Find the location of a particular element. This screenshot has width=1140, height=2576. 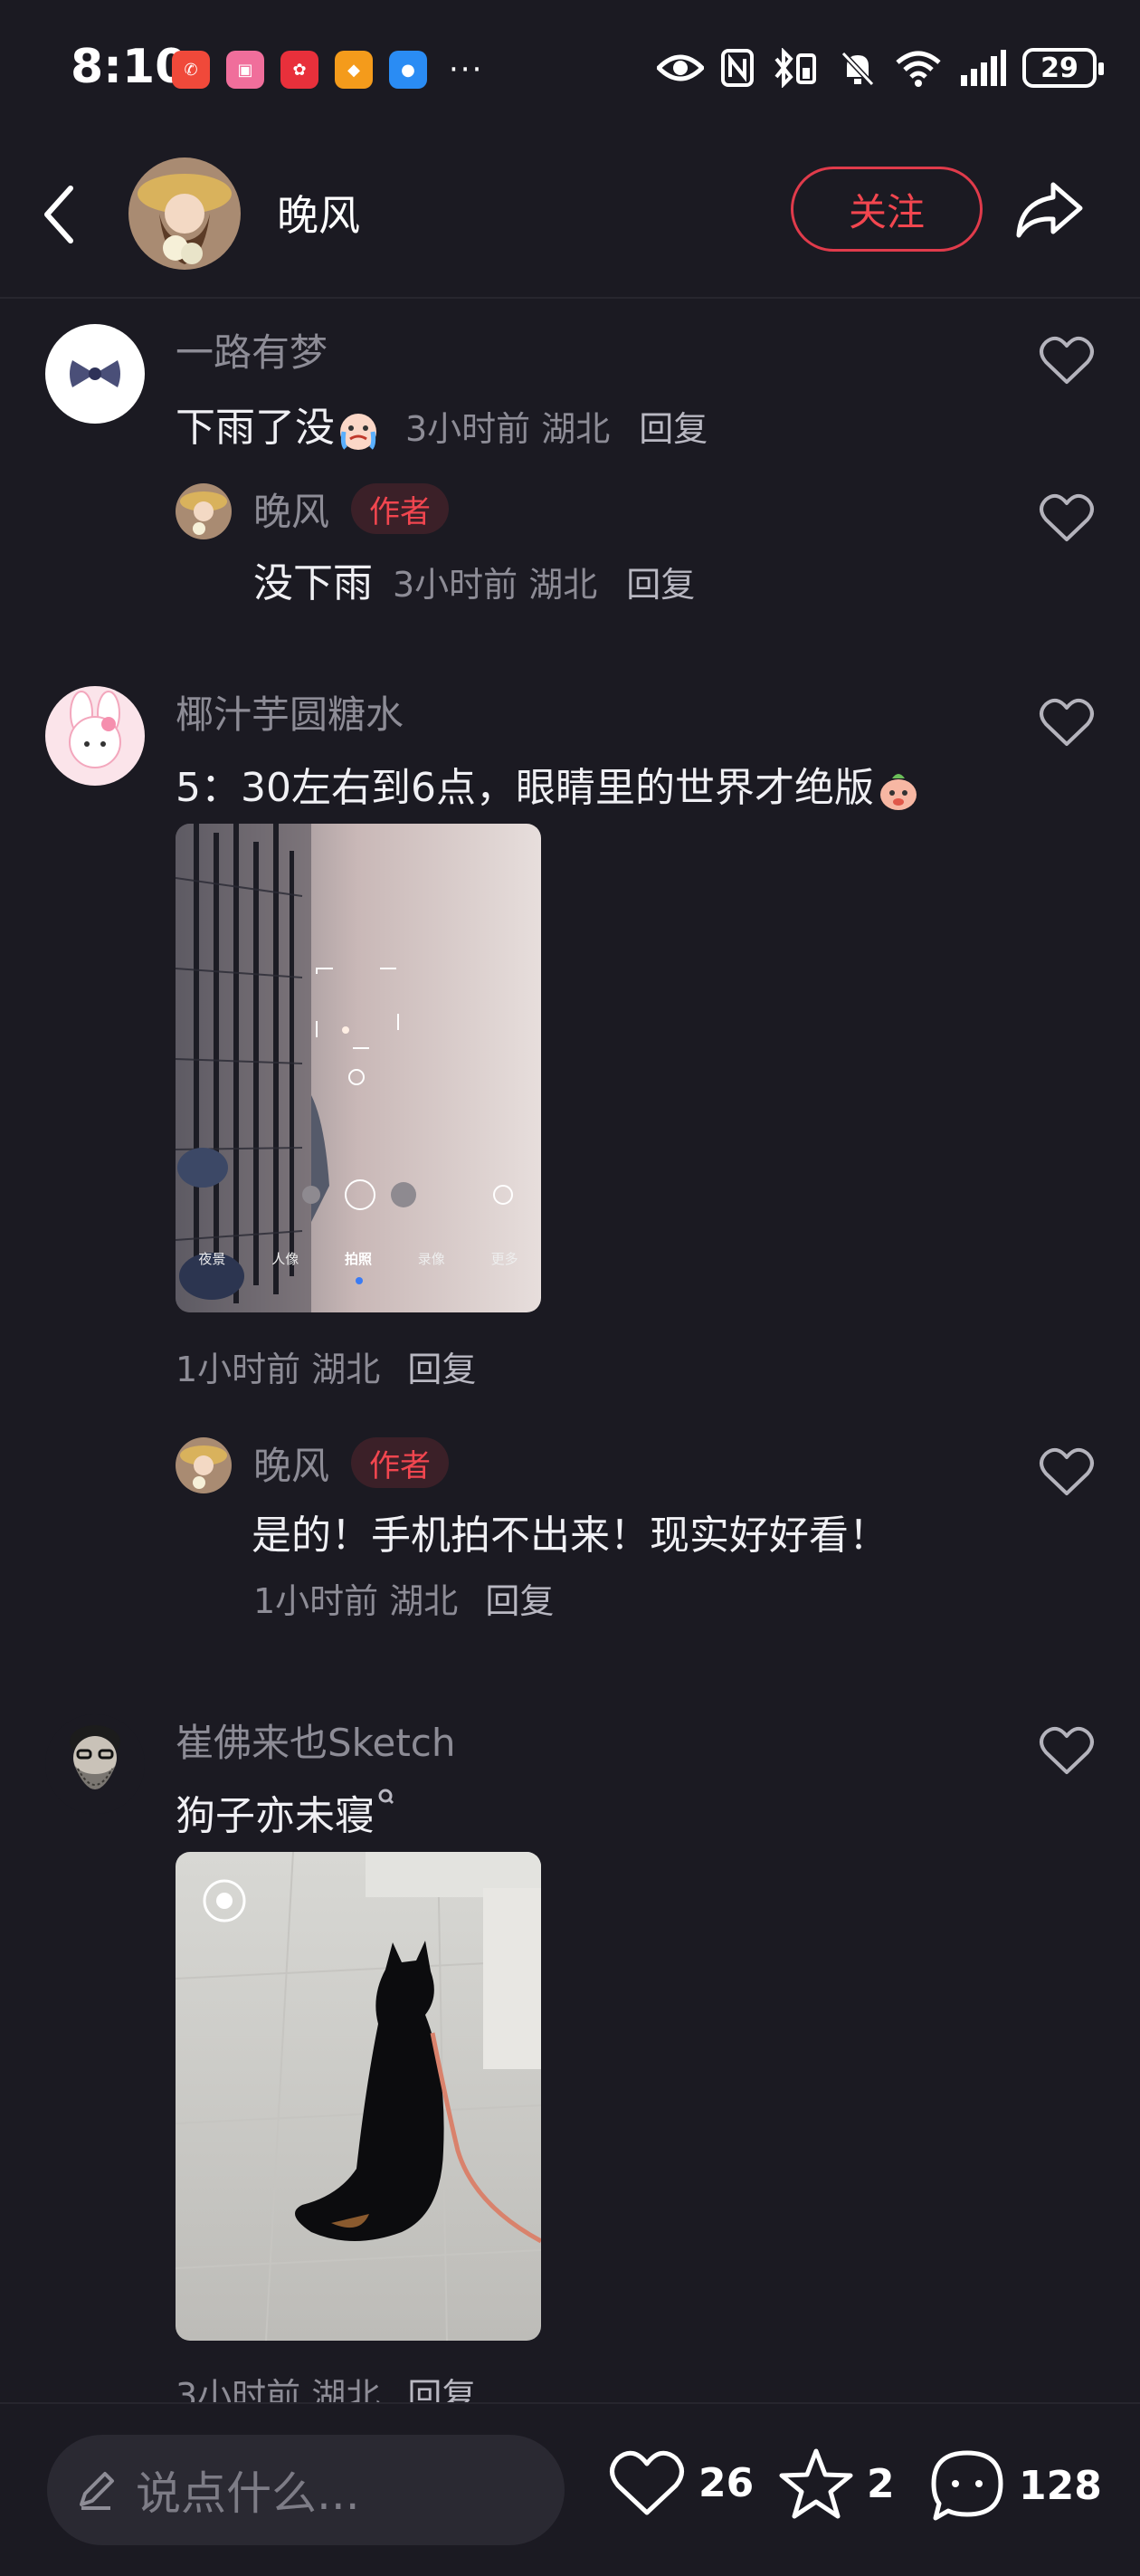

huawei-icon: ✿ is located at coordinates (299, 70).